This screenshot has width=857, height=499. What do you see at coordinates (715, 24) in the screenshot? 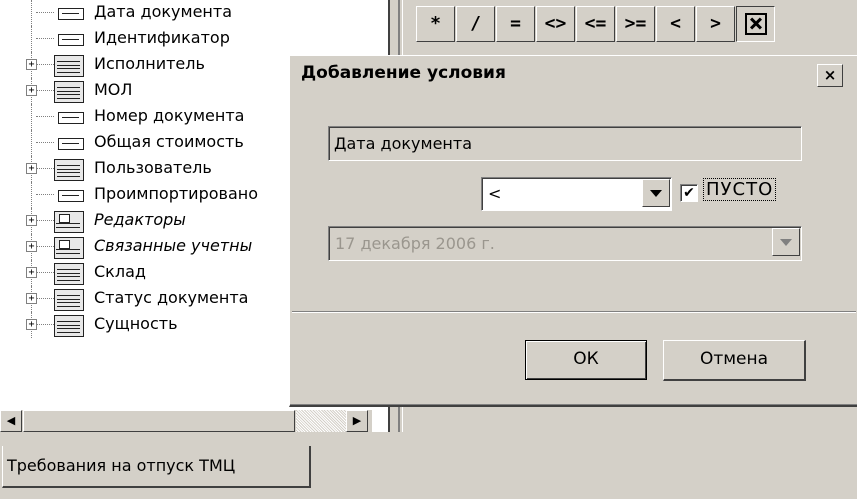
I see `operator-greater-than-button: >` at bounding box center [715, 24].